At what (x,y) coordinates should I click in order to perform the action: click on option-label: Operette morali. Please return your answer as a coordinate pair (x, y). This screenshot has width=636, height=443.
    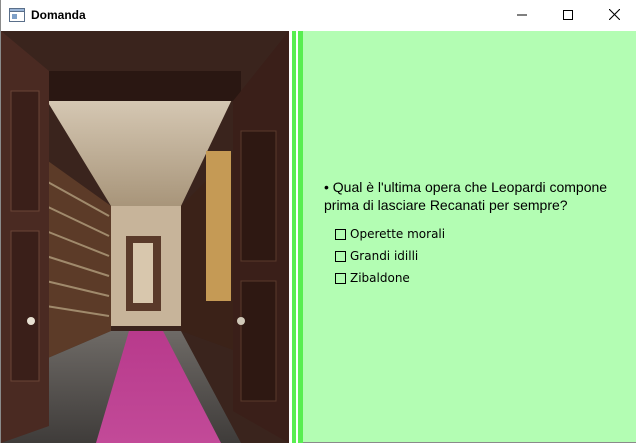
    Looking at the image, I should click on (398, 234).